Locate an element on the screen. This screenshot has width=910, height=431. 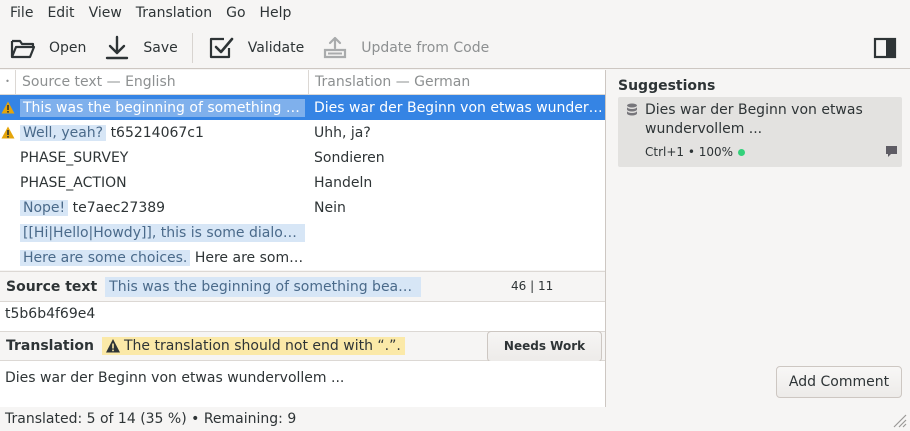
update-label: Update from Code is located at coordinates (425, 47).